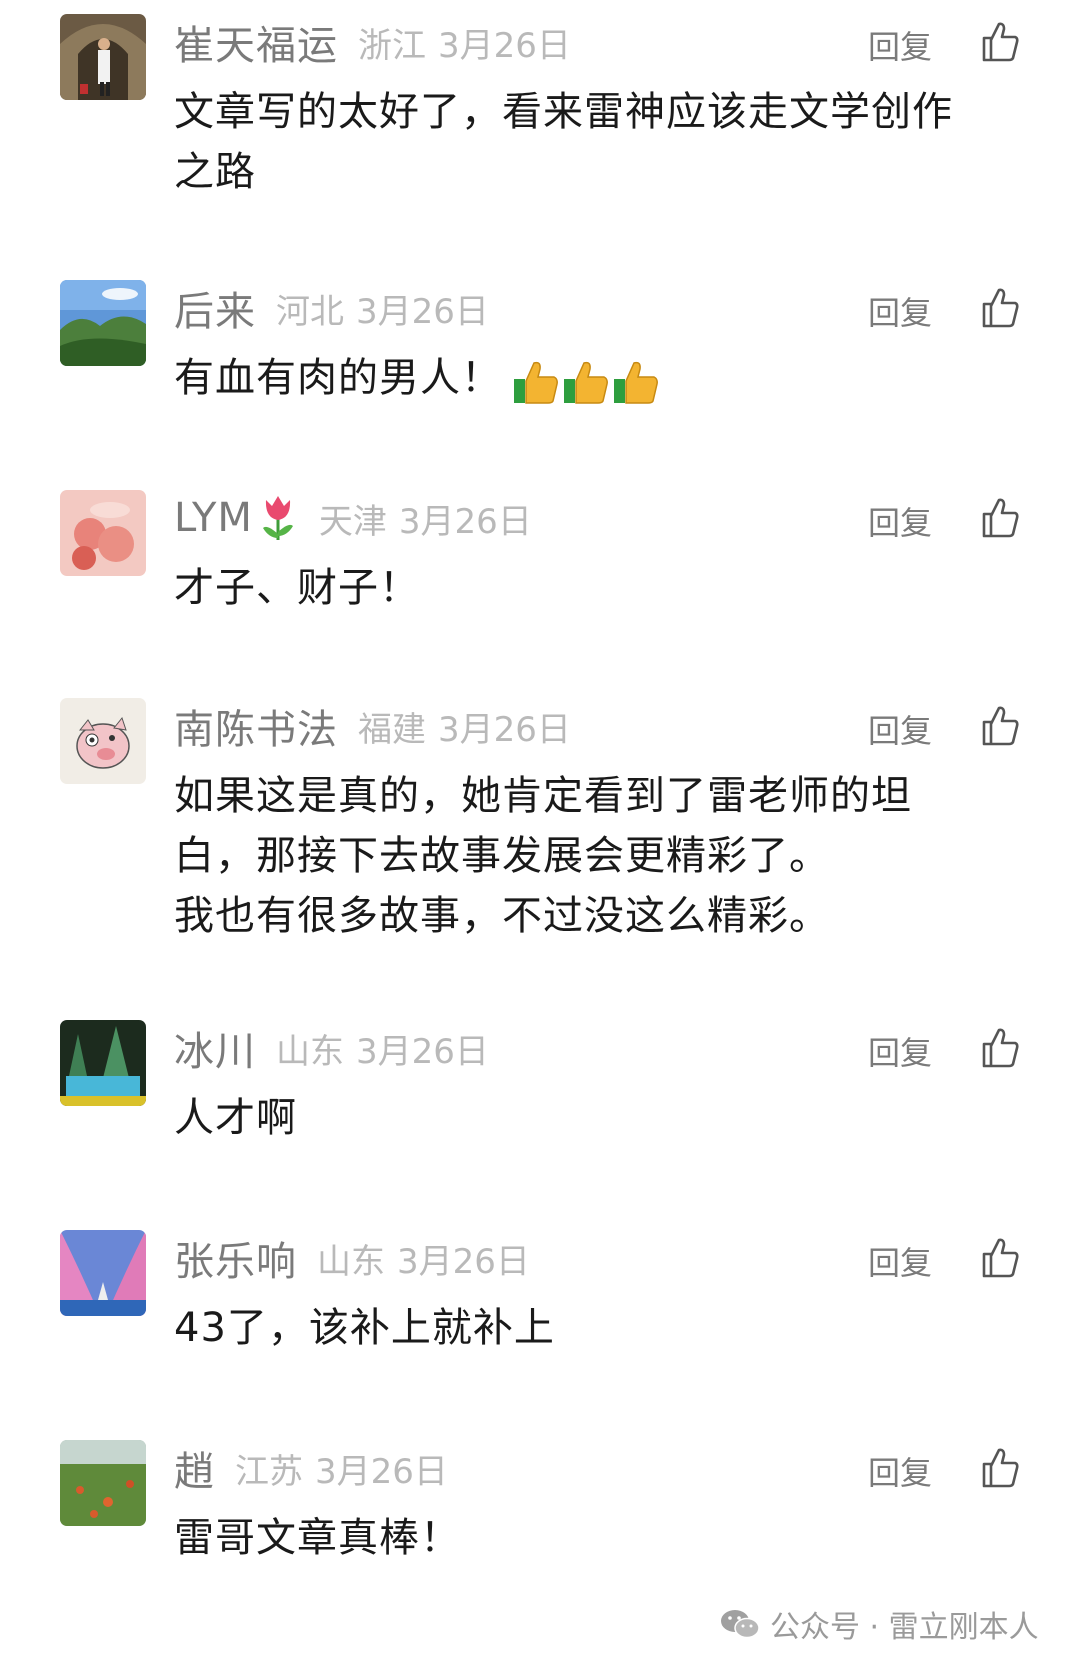 This screenshot has height=1665, width=1080. What do you see at coordinates (563, 142) in the screenshot?
I see `comment-text: 文章写的太好了，看来雷神应该走文学创作 之路` at bounding box center [563, 142].